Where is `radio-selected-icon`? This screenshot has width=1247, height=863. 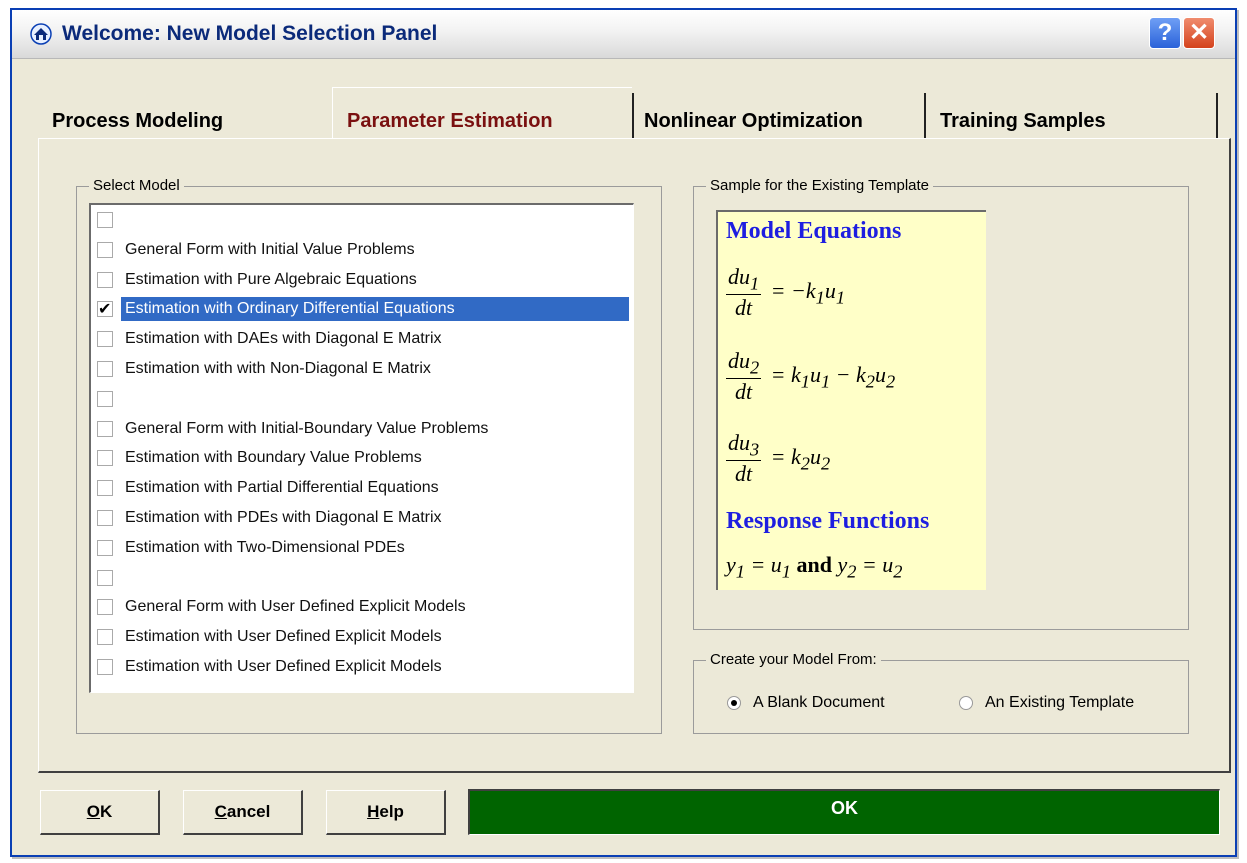
radio-selected-icon is located at coordinates (734, 703).